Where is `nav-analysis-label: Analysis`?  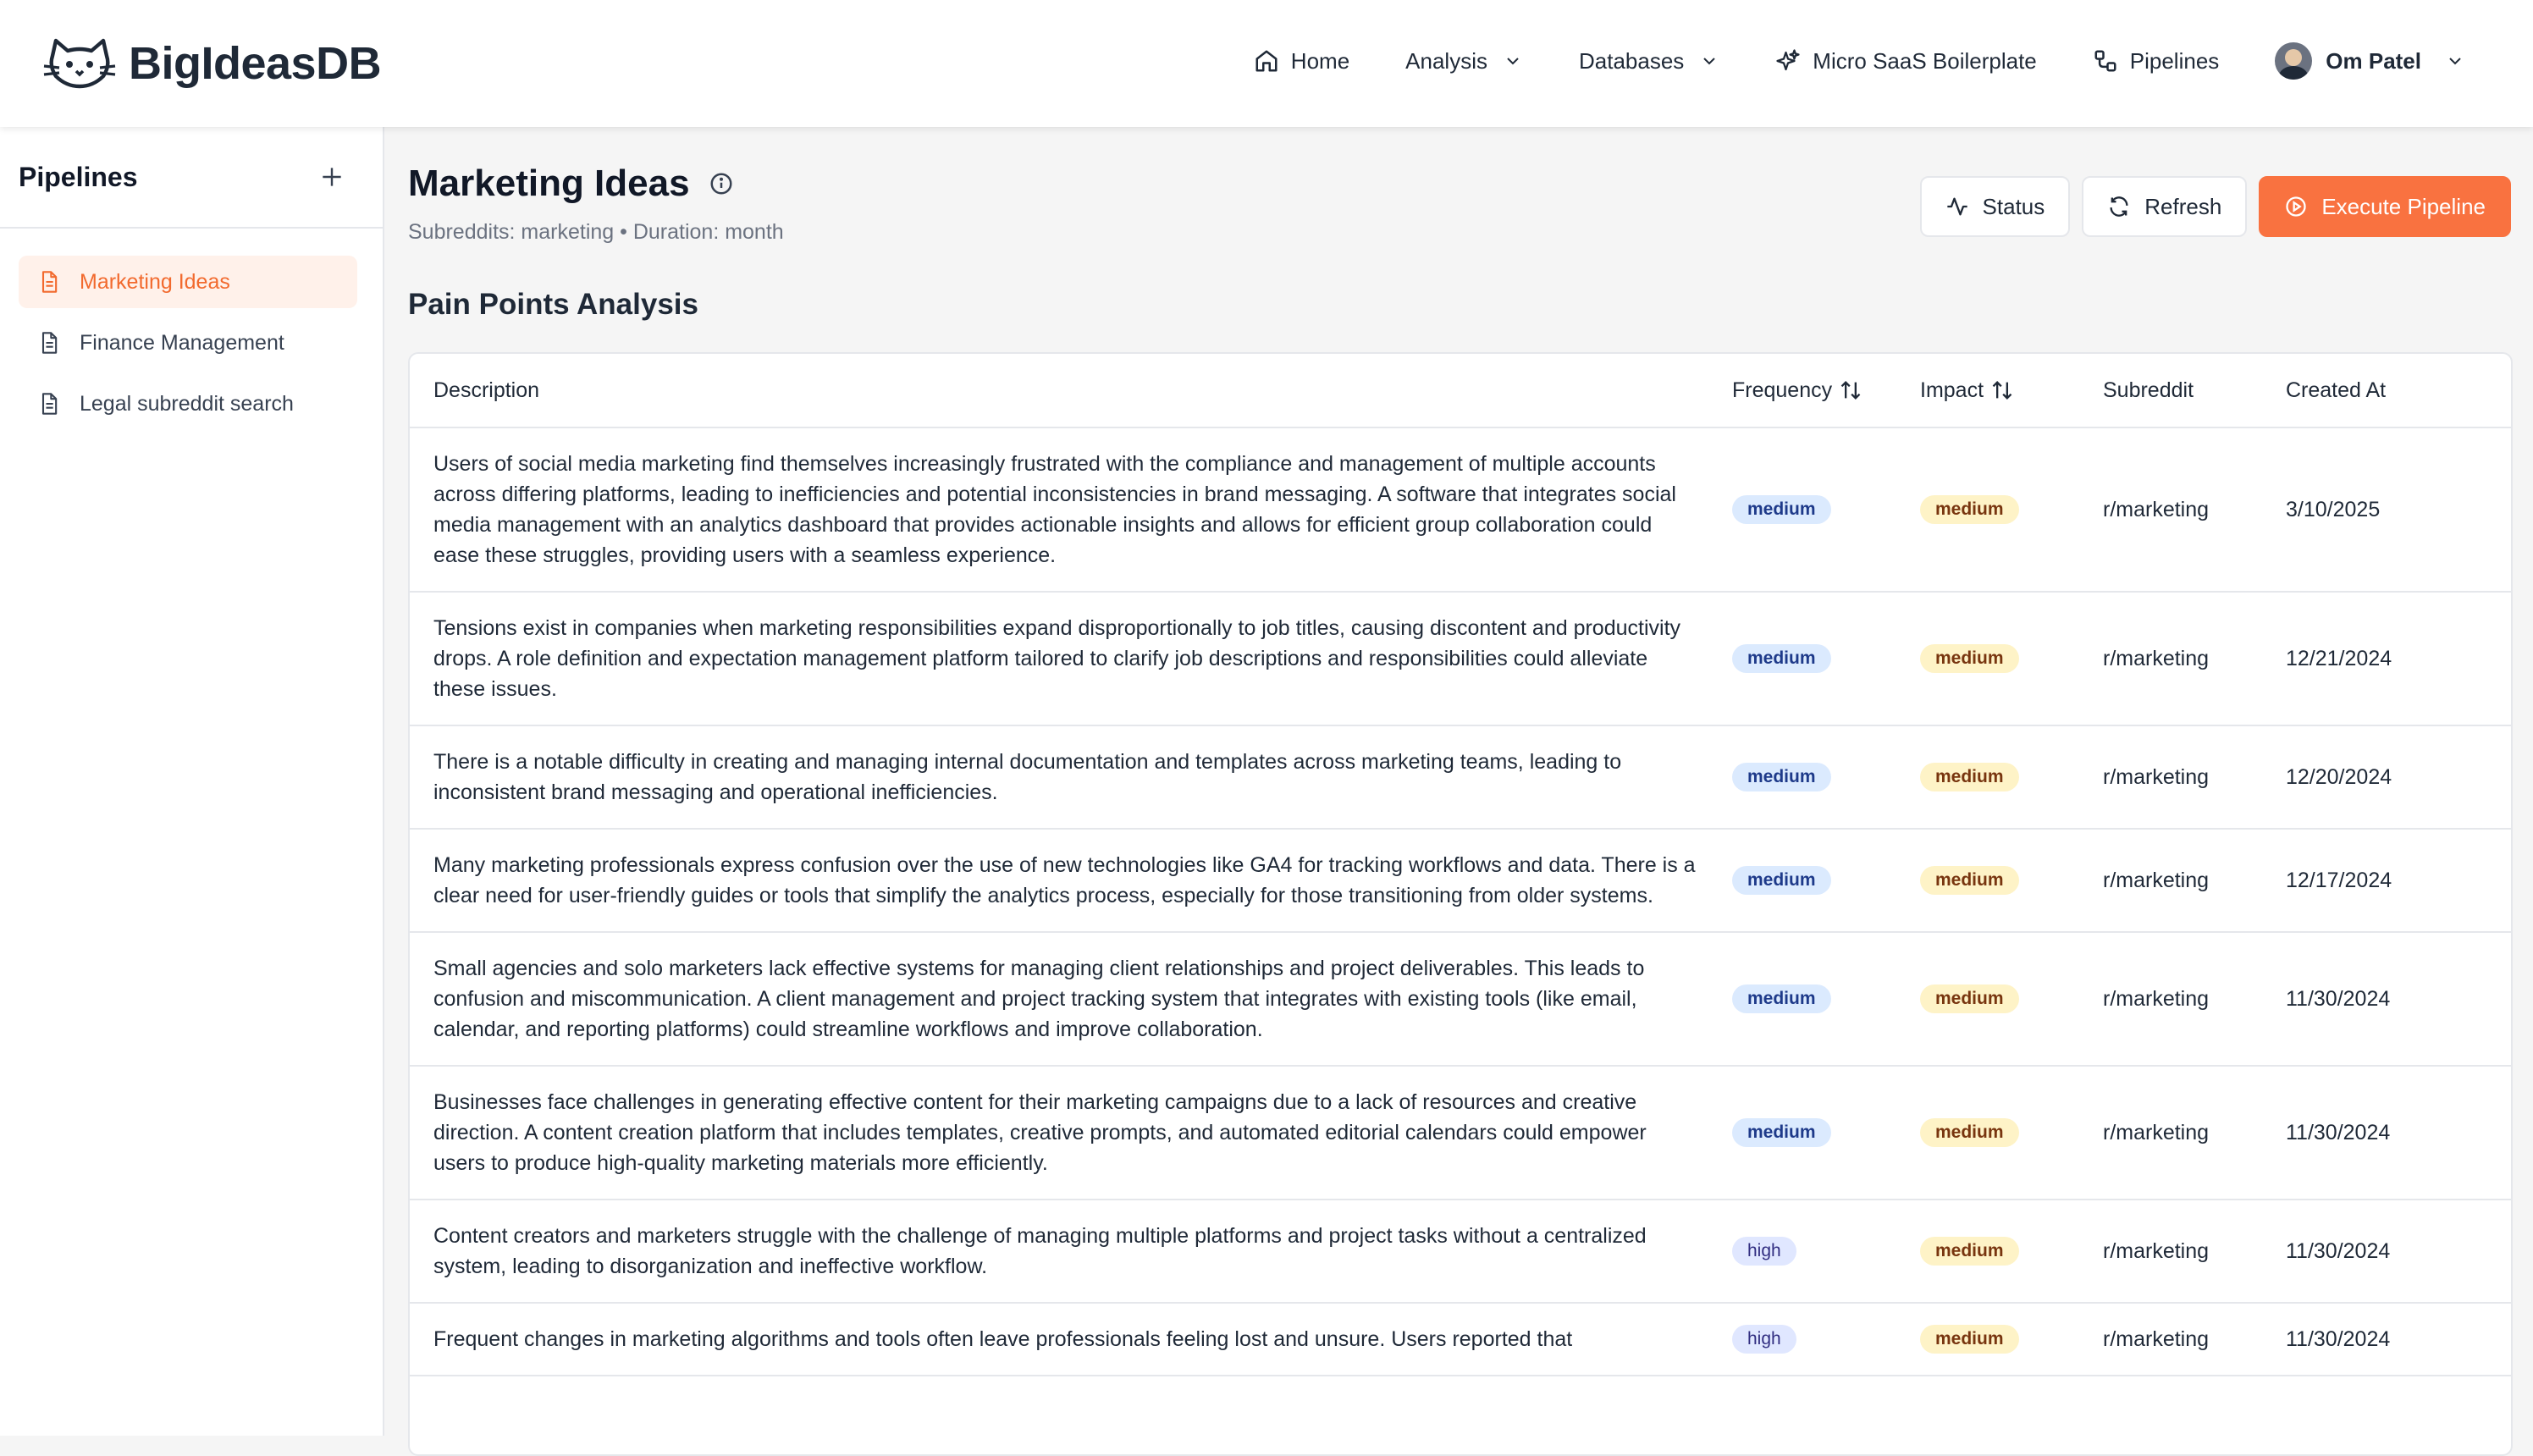
nav-analysis-label: Analysis is located at coordinates (1446, 60).